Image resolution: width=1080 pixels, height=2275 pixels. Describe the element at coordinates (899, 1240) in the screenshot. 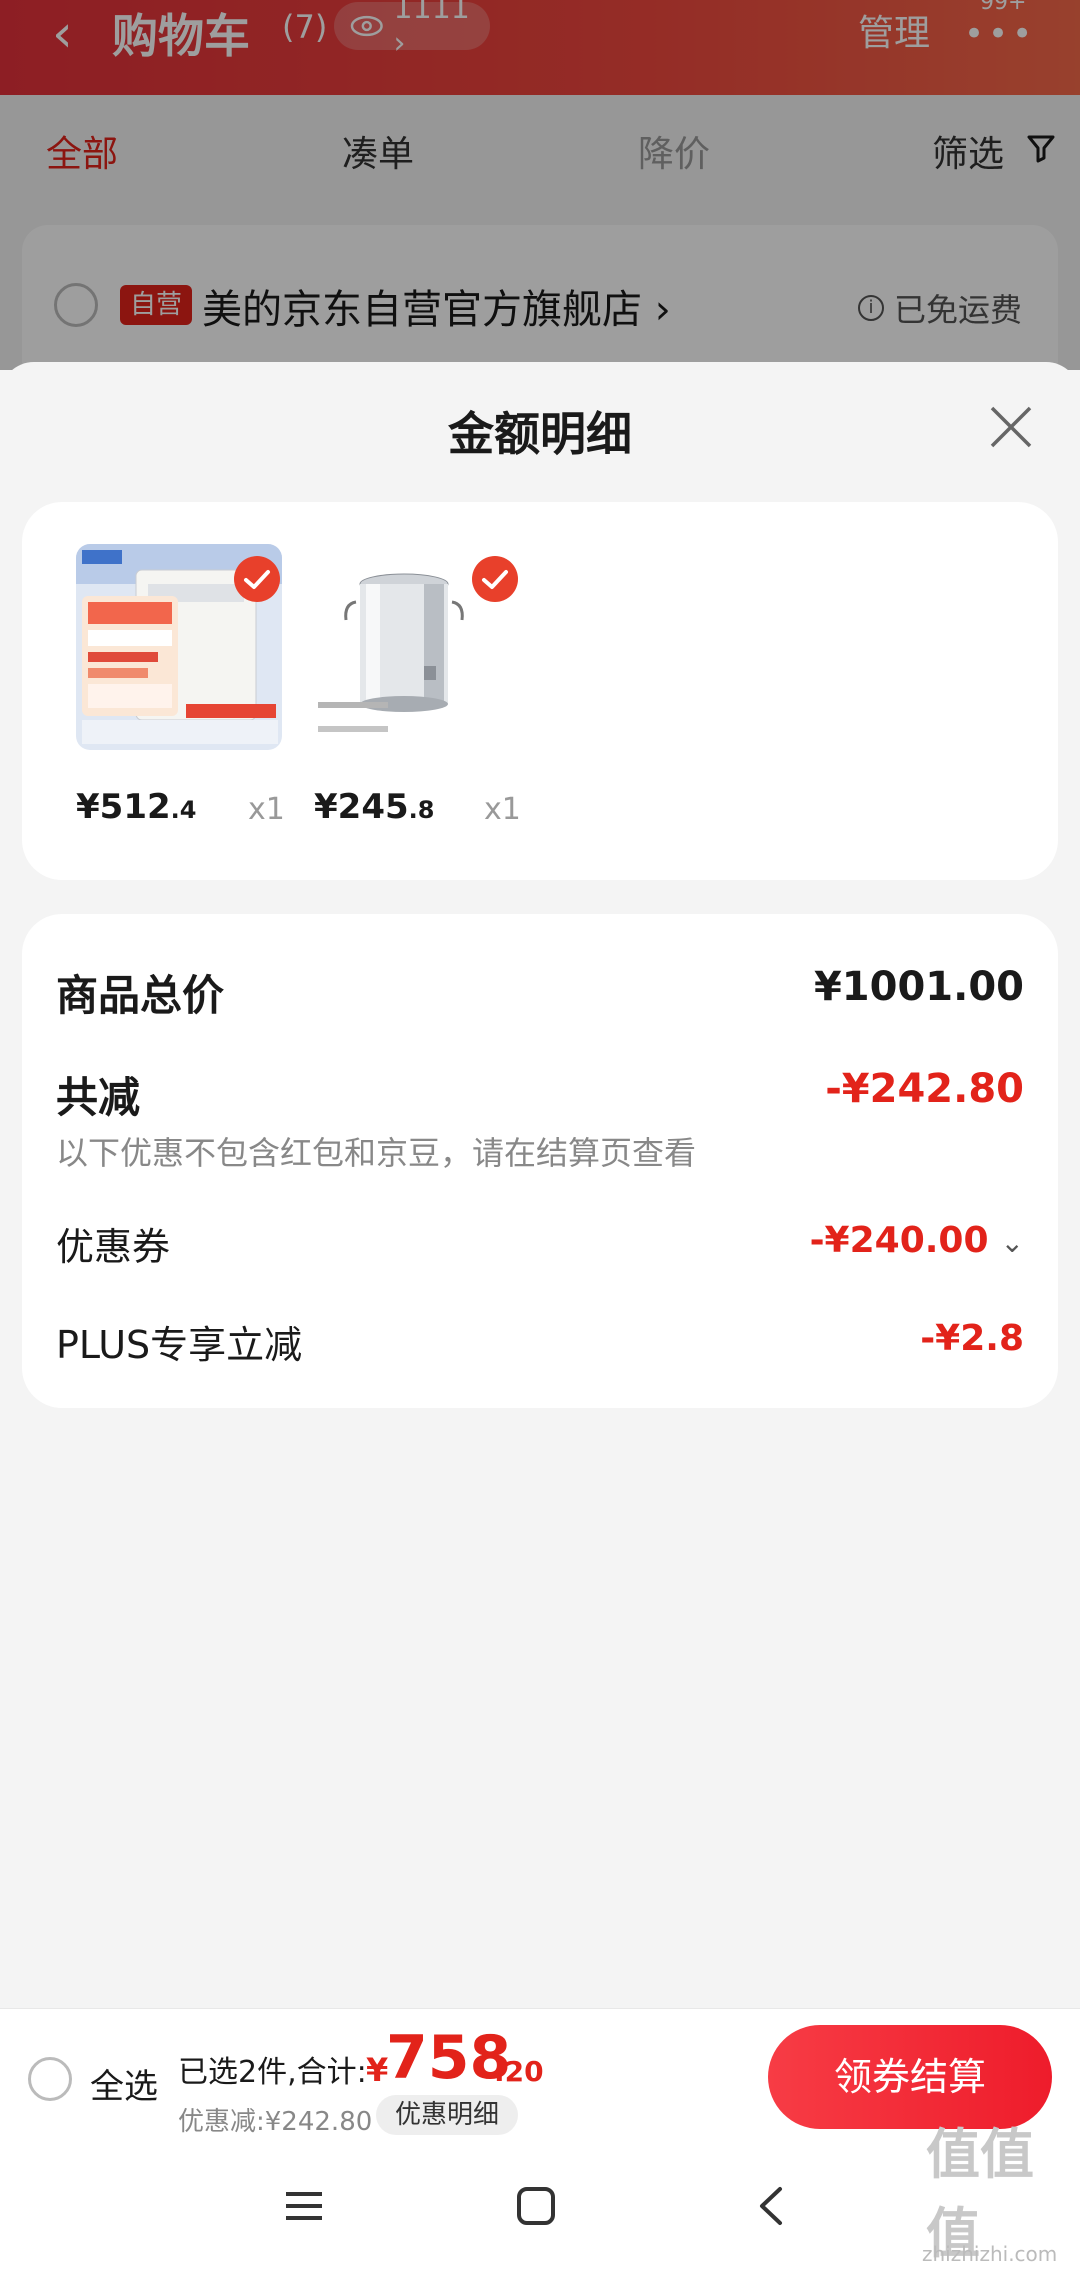

I see `coupon-value: -¥240.00` at that location.